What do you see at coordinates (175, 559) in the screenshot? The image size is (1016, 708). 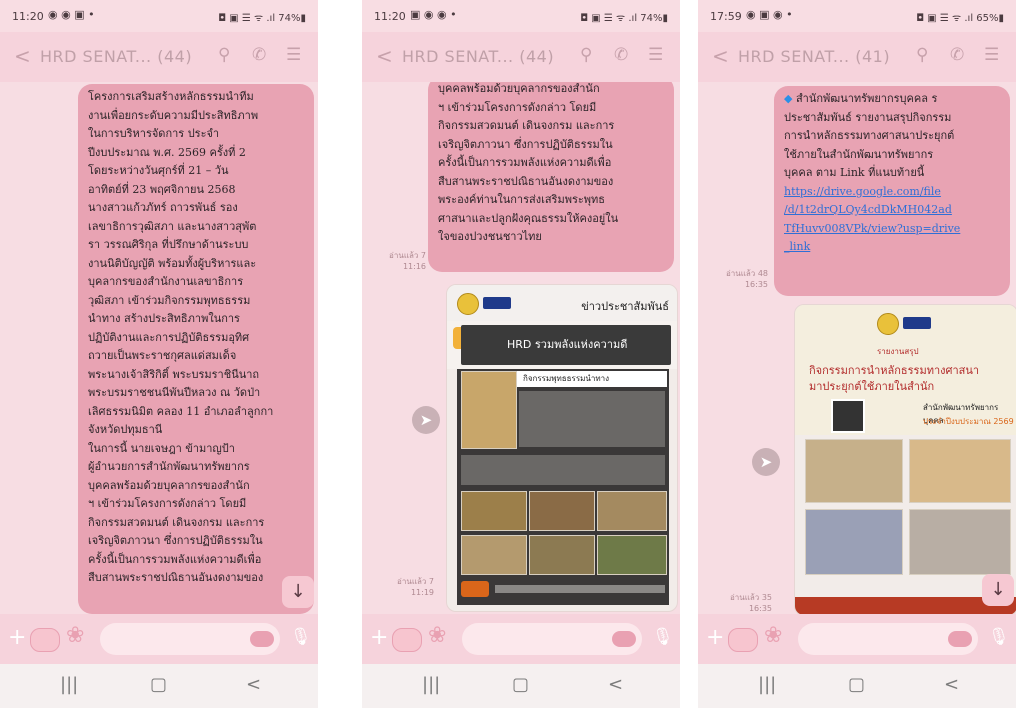 I see `message-line: ครั้งนี้เป็นการรวมพลังแห่งความดีเพื่อ` at bounding box center [175, 559].